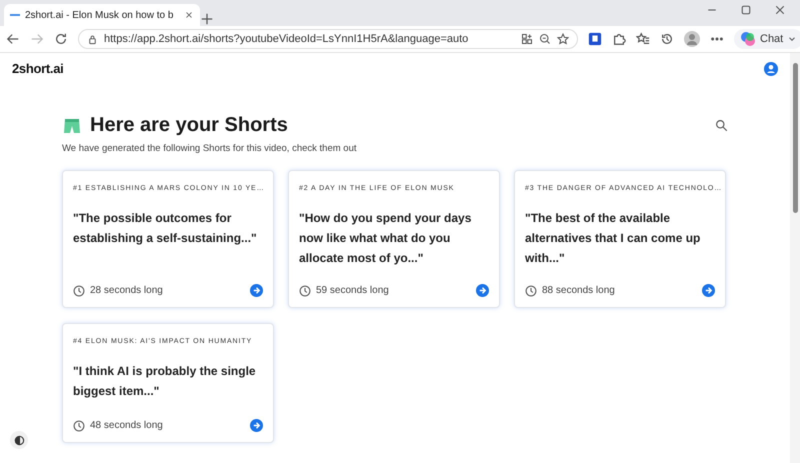 This screenshot has width=800, height=463. I want to click on lock-icon, so click(92, 39).